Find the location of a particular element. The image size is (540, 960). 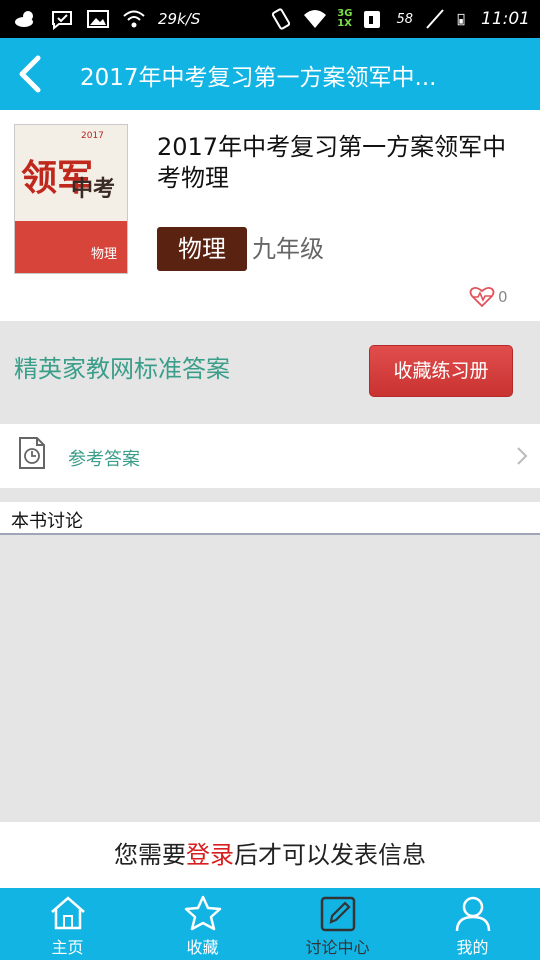

cover-year: 2017 is located at coordinates (92, 136).